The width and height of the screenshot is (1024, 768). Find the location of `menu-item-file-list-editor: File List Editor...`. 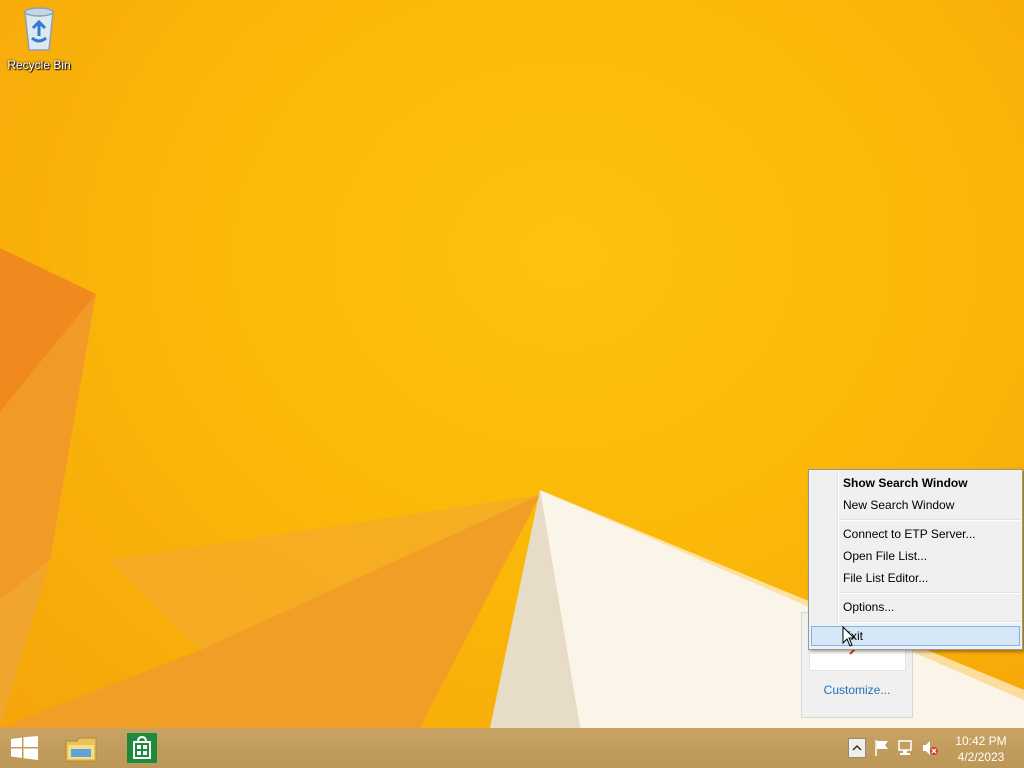

menu-item-file-list-editor: File List Editor... is located at coordinates (915, 578).